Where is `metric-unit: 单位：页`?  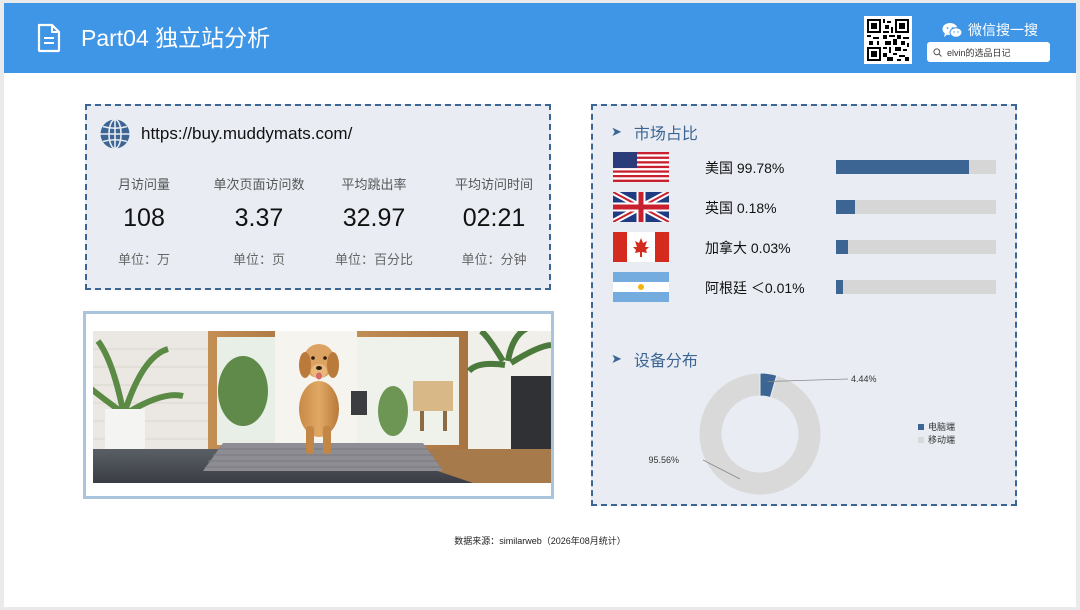 metric-unit: 单位：页 is located at coordinates (258, 259).